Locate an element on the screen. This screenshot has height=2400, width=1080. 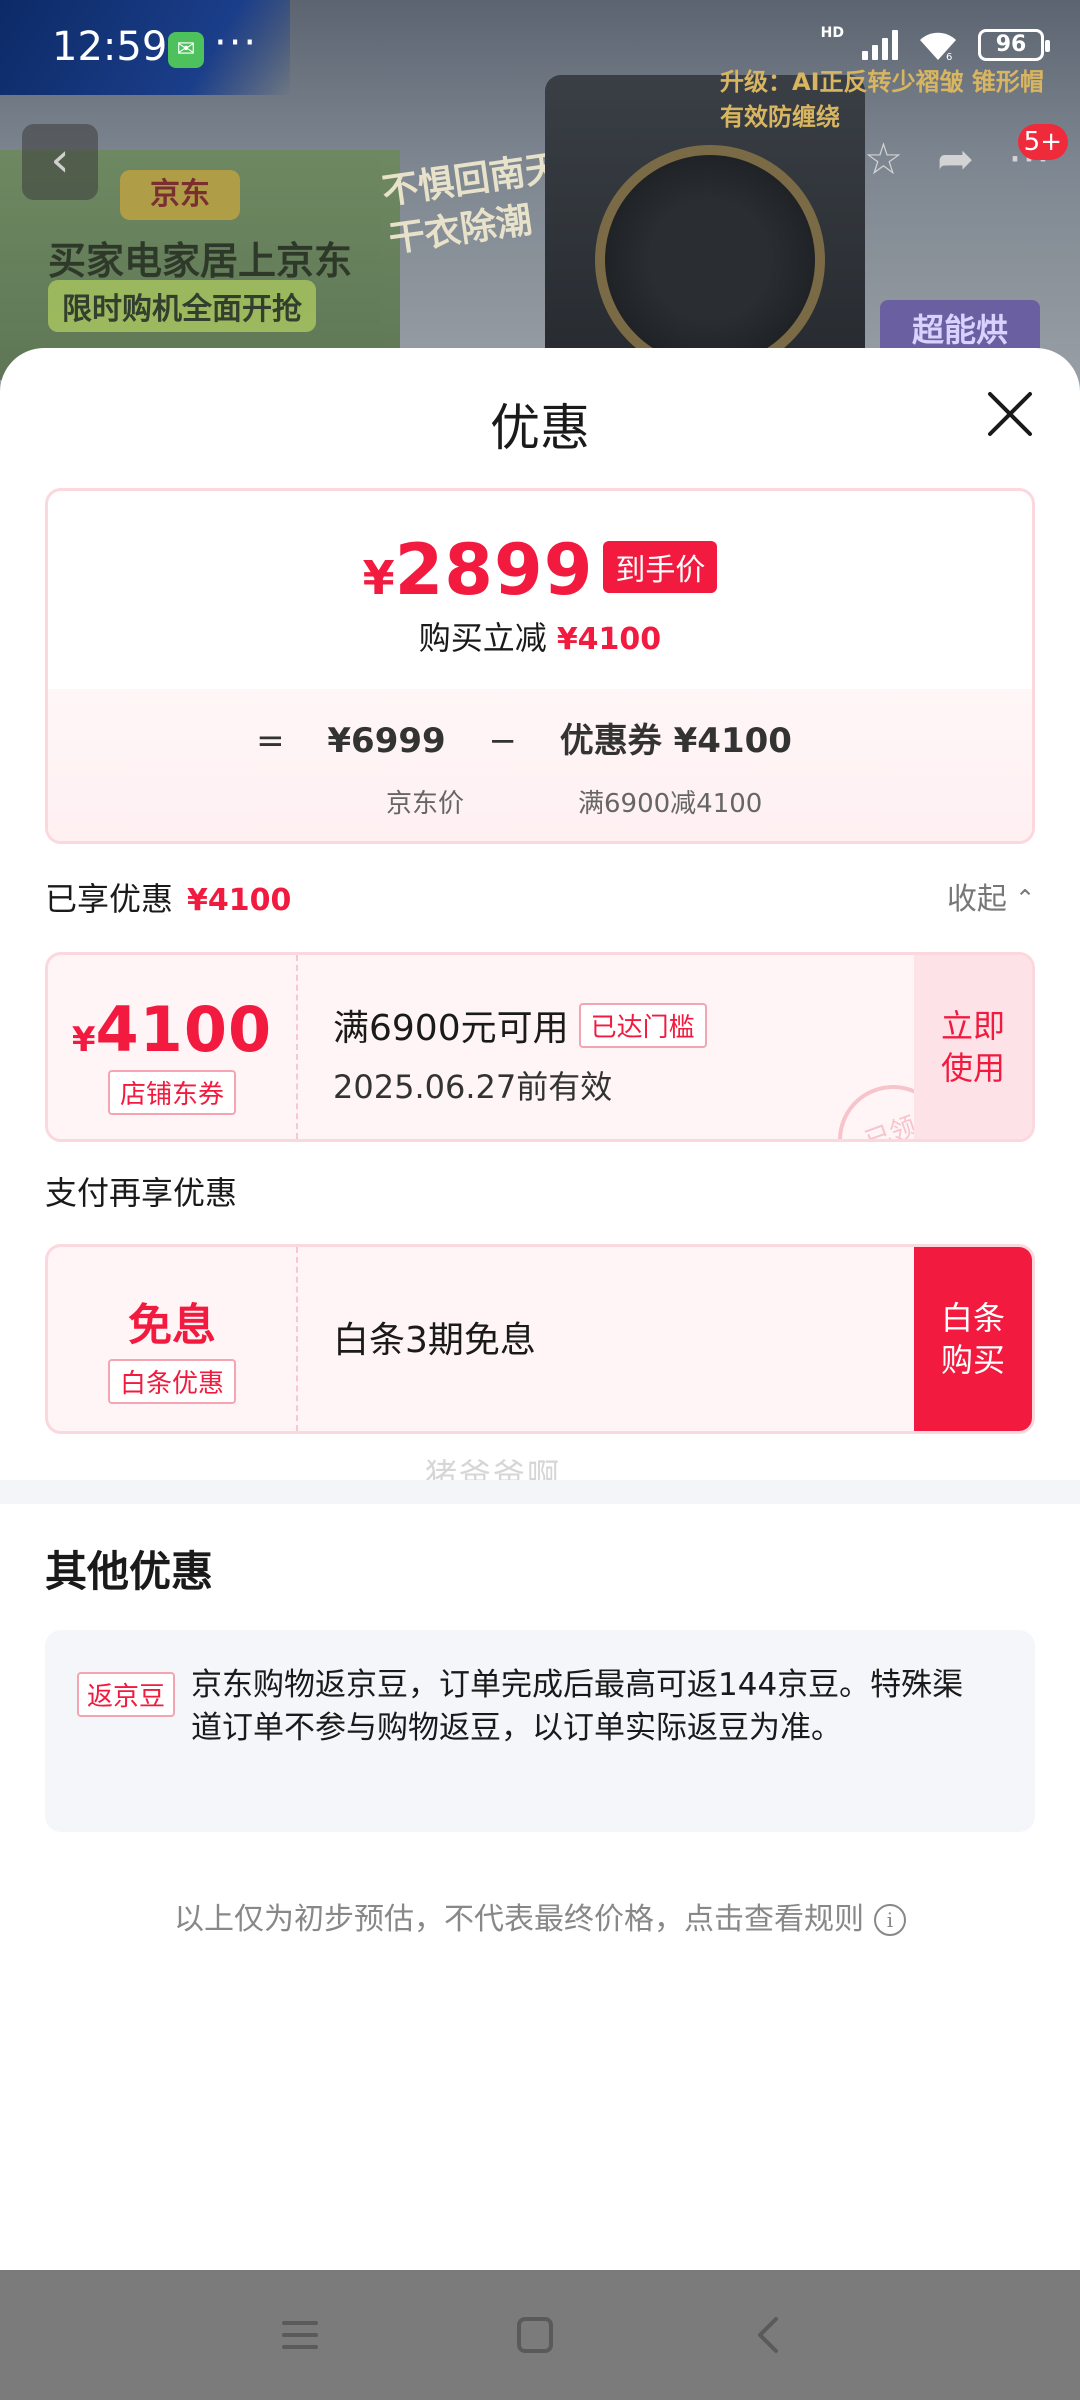
currency-symbol: ¥ is located at coordinates (378, 578).